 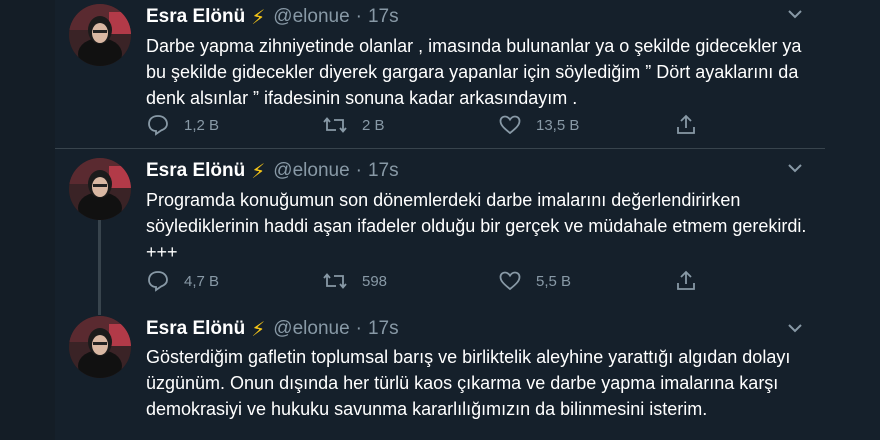 I want to click on retweet-button: 598, so click(x=354, y=281).